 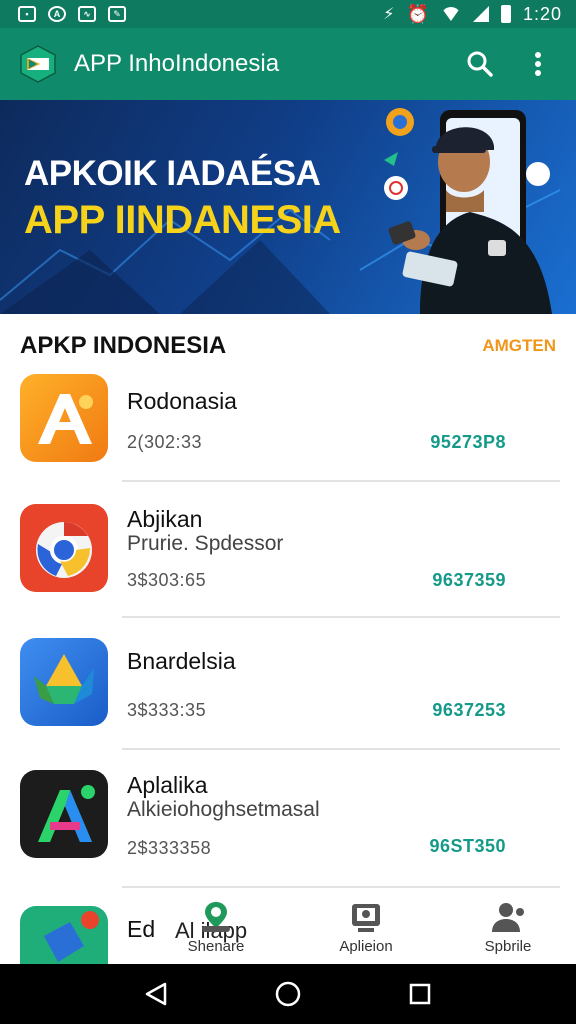 What do you see at coordinates (288, 14) in the screenshot?
I see `status-bar: ▪ A ∿ ✎ ⚡ ⏰ 1:20` at bounding box center [288, 14].